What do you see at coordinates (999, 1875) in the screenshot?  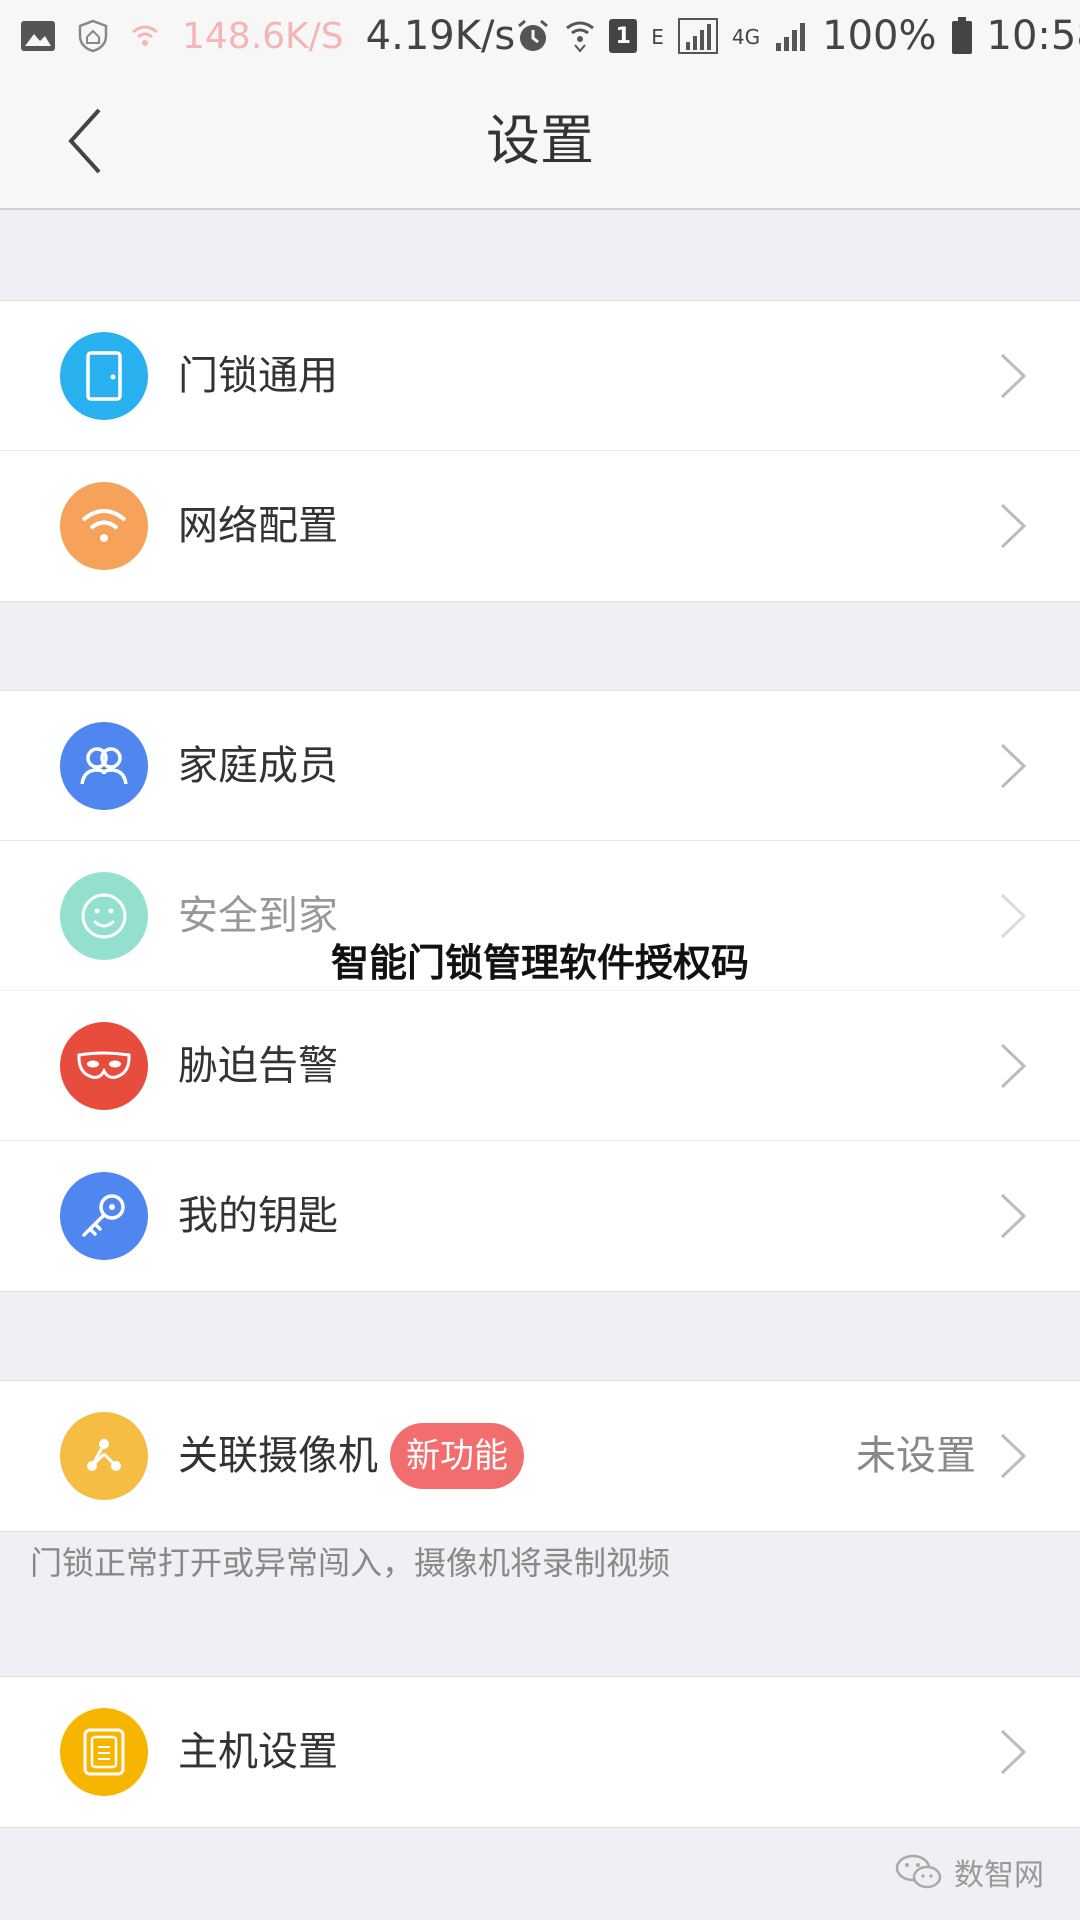 I see `watermark-text: 数智网` at bounding box center [999, 1875].